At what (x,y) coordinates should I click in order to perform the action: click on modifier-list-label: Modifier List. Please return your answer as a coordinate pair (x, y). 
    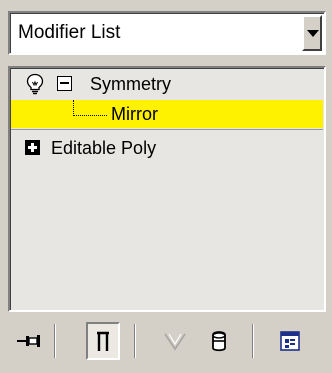
    Looking at the image, I should click on (69, 32).